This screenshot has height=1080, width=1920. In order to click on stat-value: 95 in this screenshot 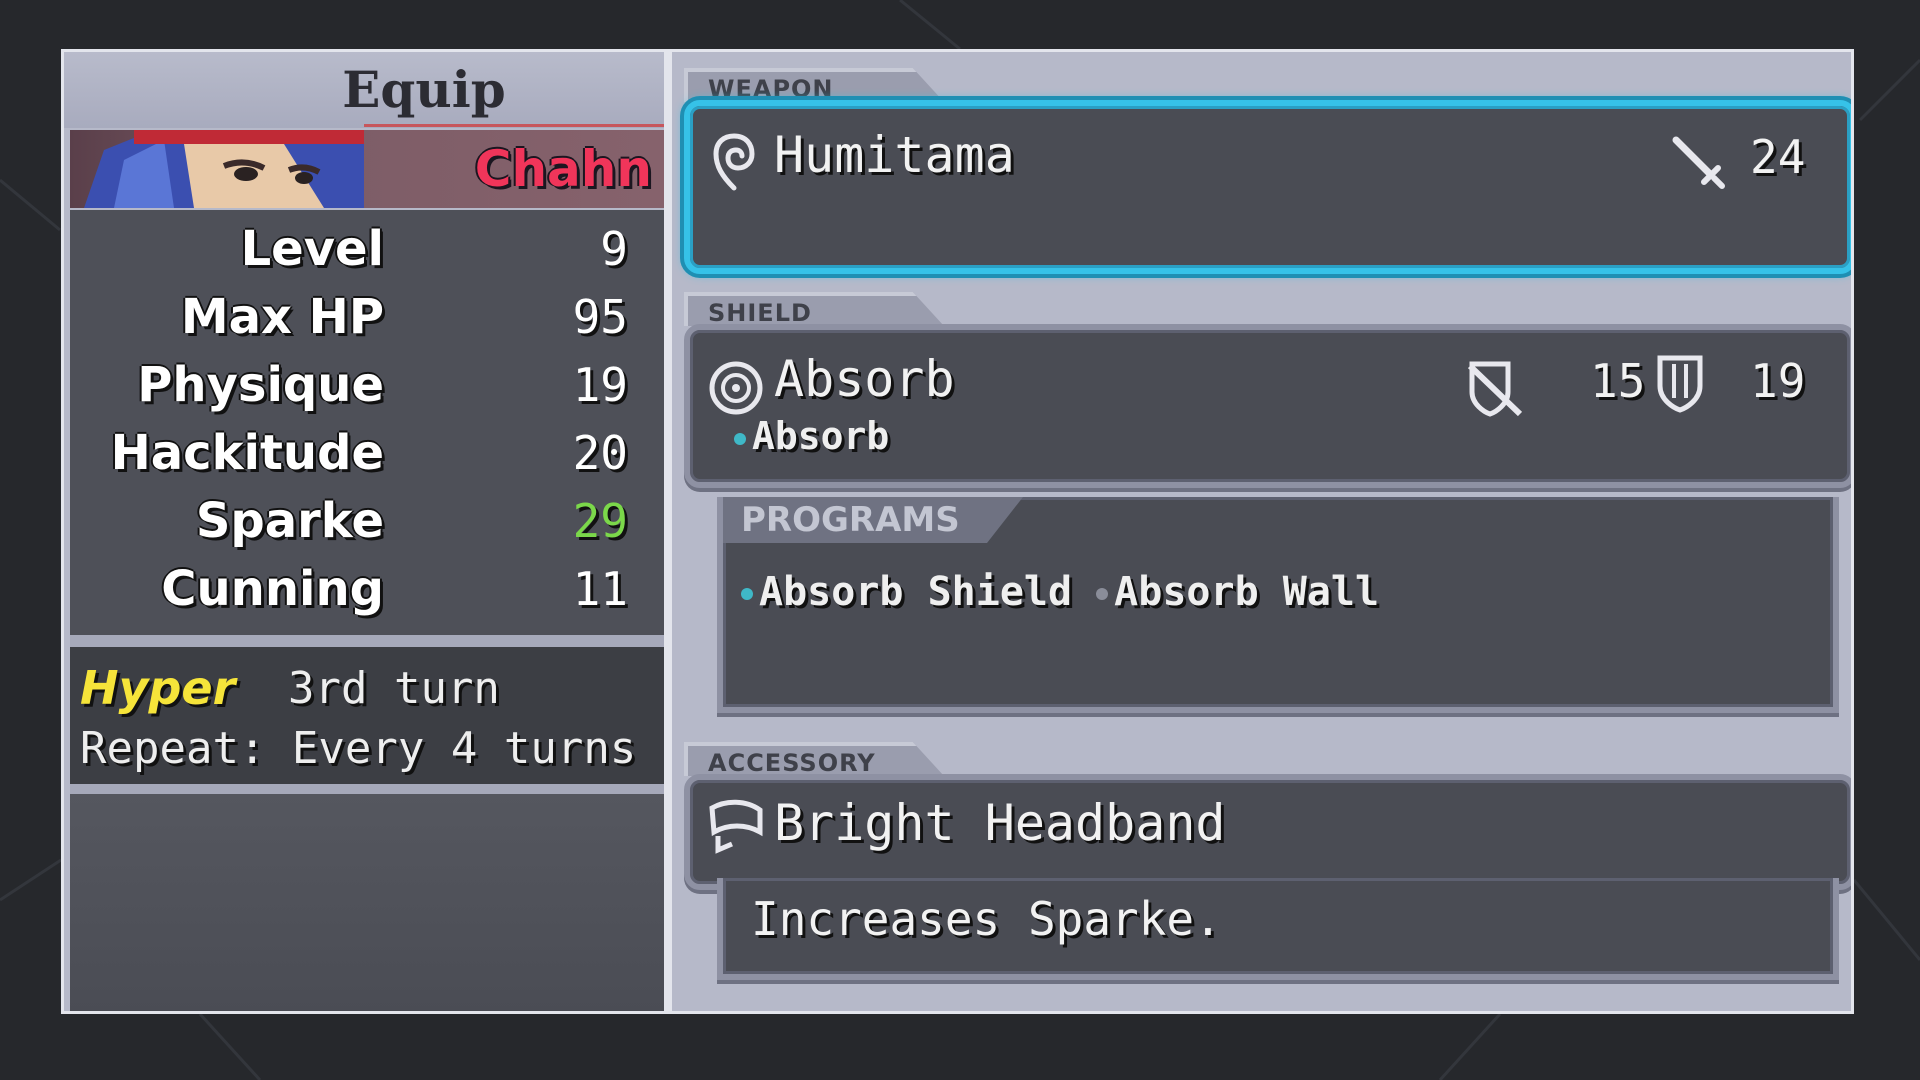, I will do `click(600, 317)`.